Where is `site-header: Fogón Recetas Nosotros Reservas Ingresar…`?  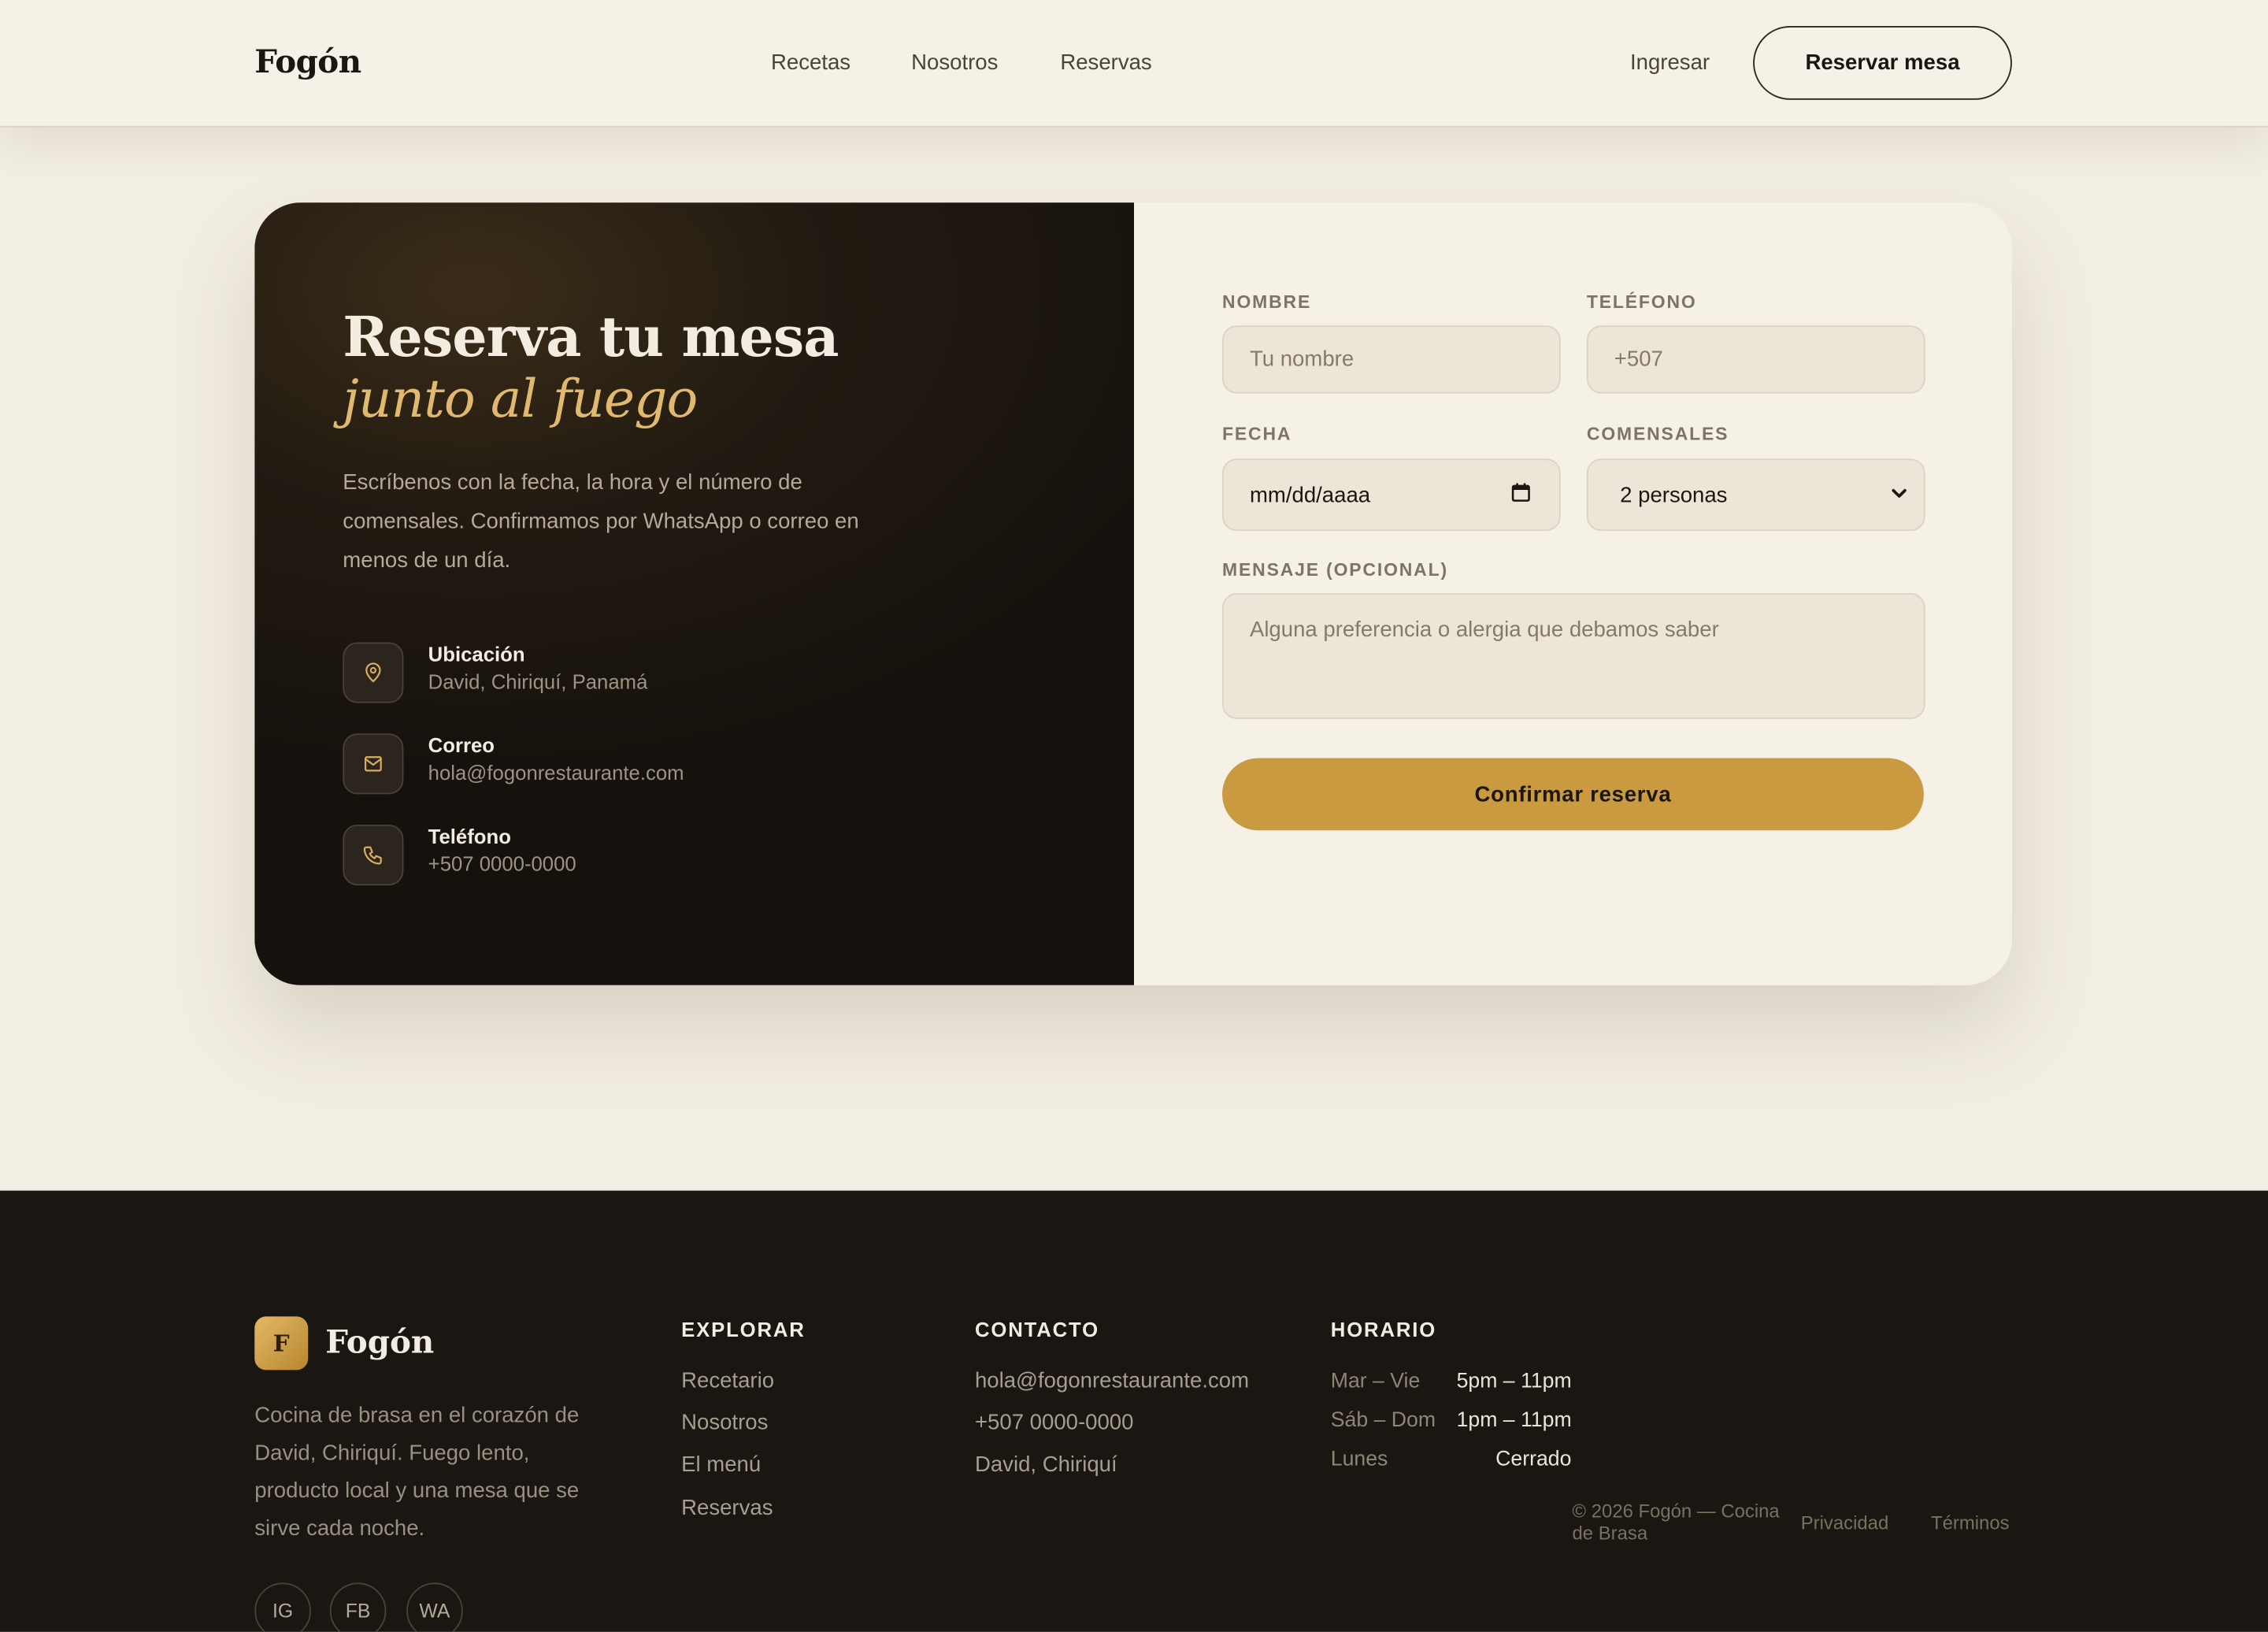 site-header: Fogón Recetas Nosotros Reservas Ingresar… is located at coordinates (1134, 64).